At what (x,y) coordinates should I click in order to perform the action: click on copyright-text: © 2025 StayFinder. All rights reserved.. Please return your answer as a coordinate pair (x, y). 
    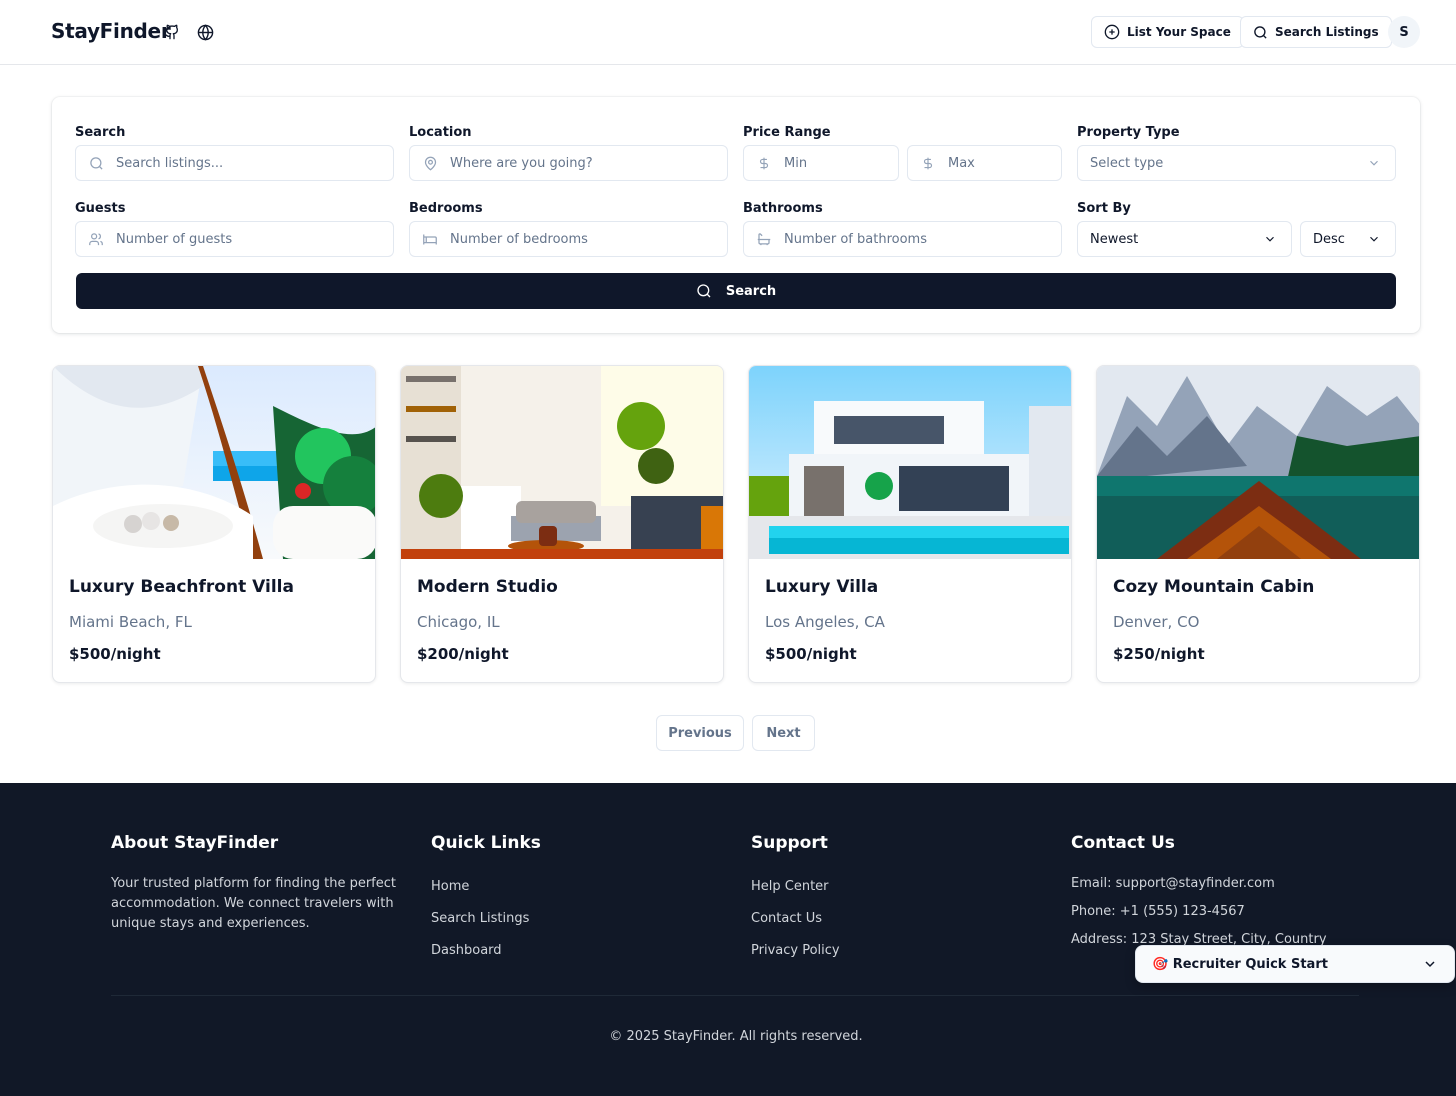
    Looking at the image, I should click on (736, 1036).